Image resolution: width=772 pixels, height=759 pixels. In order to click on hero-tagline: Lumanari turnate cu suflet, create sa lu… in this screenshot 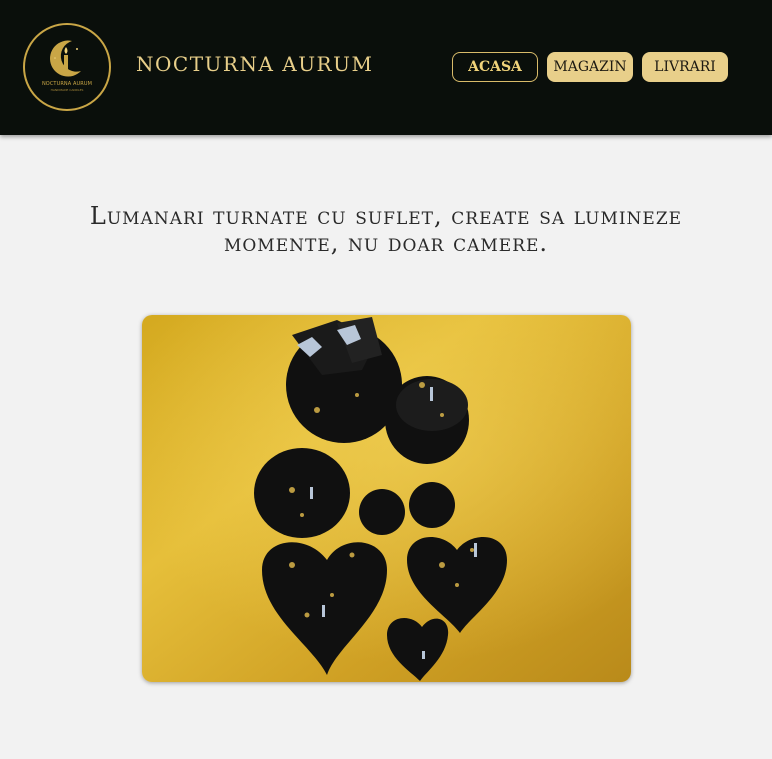, I will do `click(386, 229)`.